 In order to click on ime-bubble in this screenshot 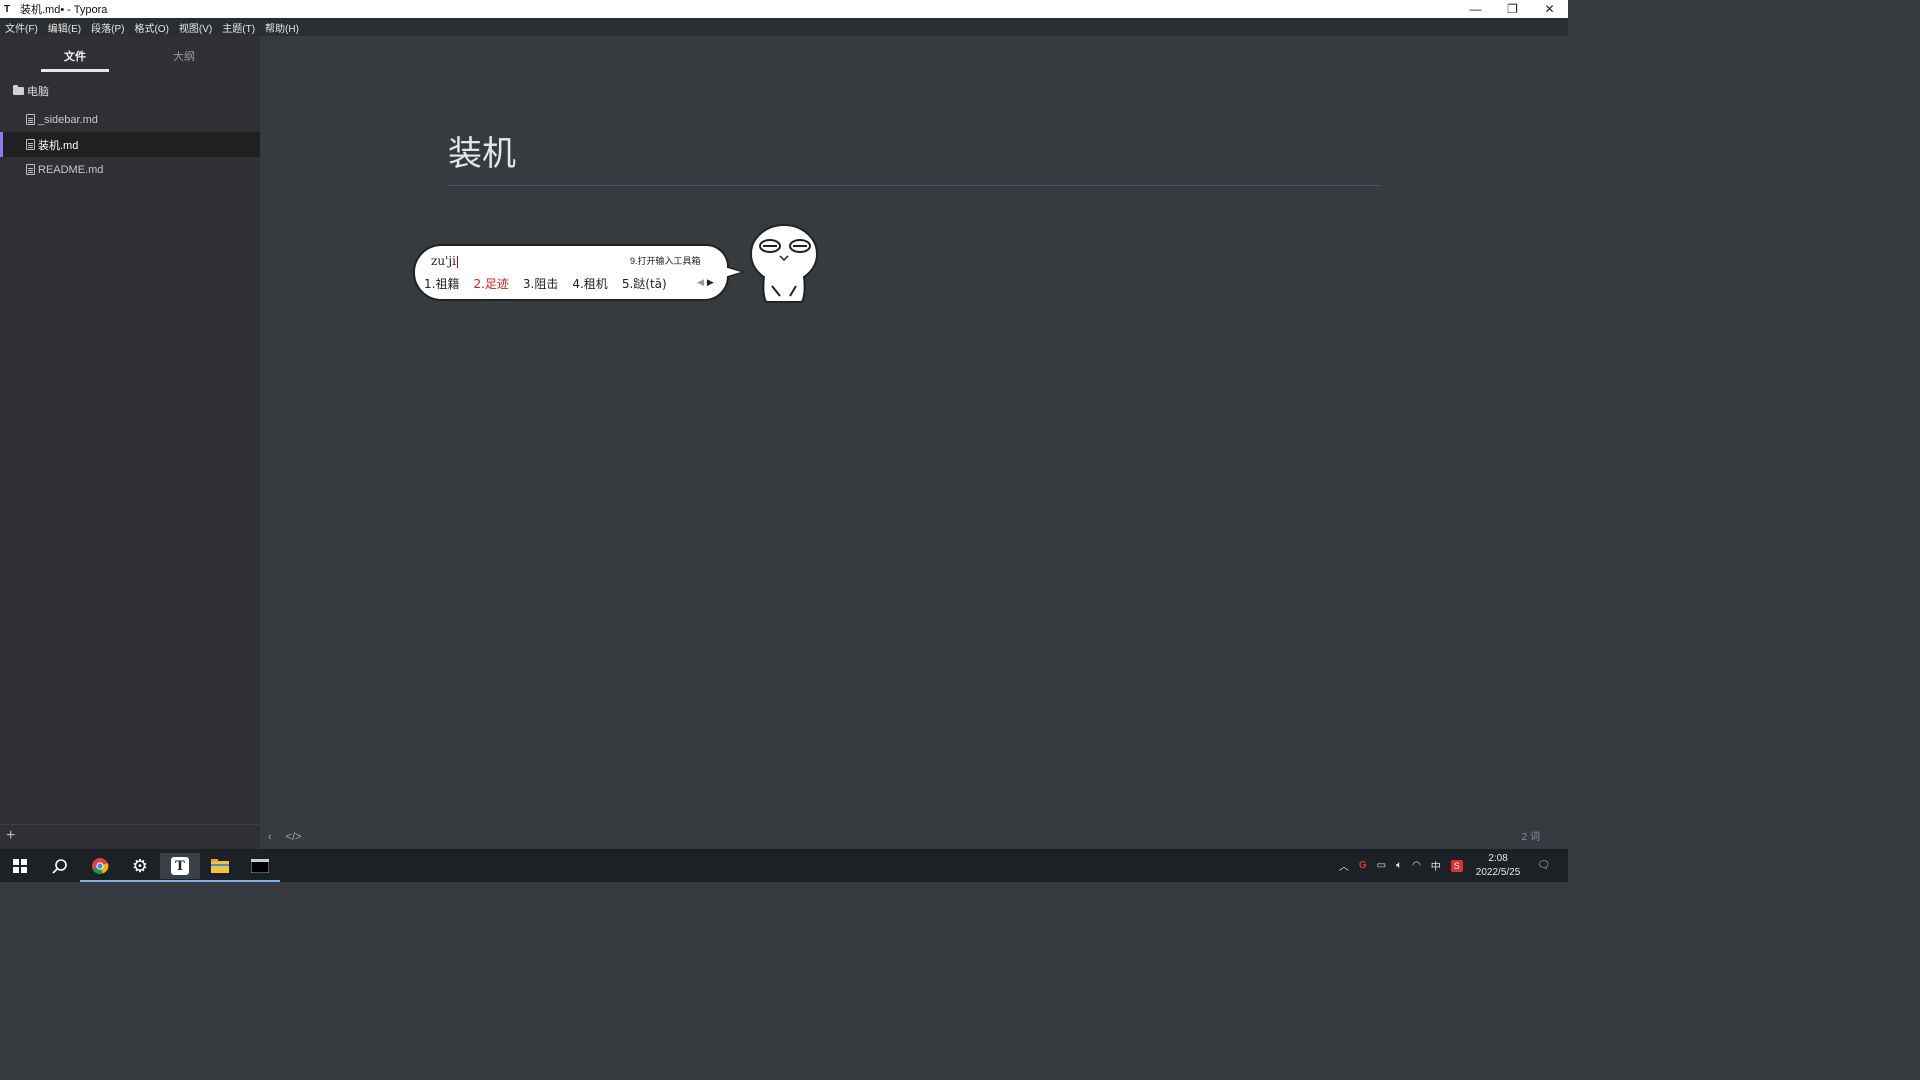, I will do `click(571, 272)`.